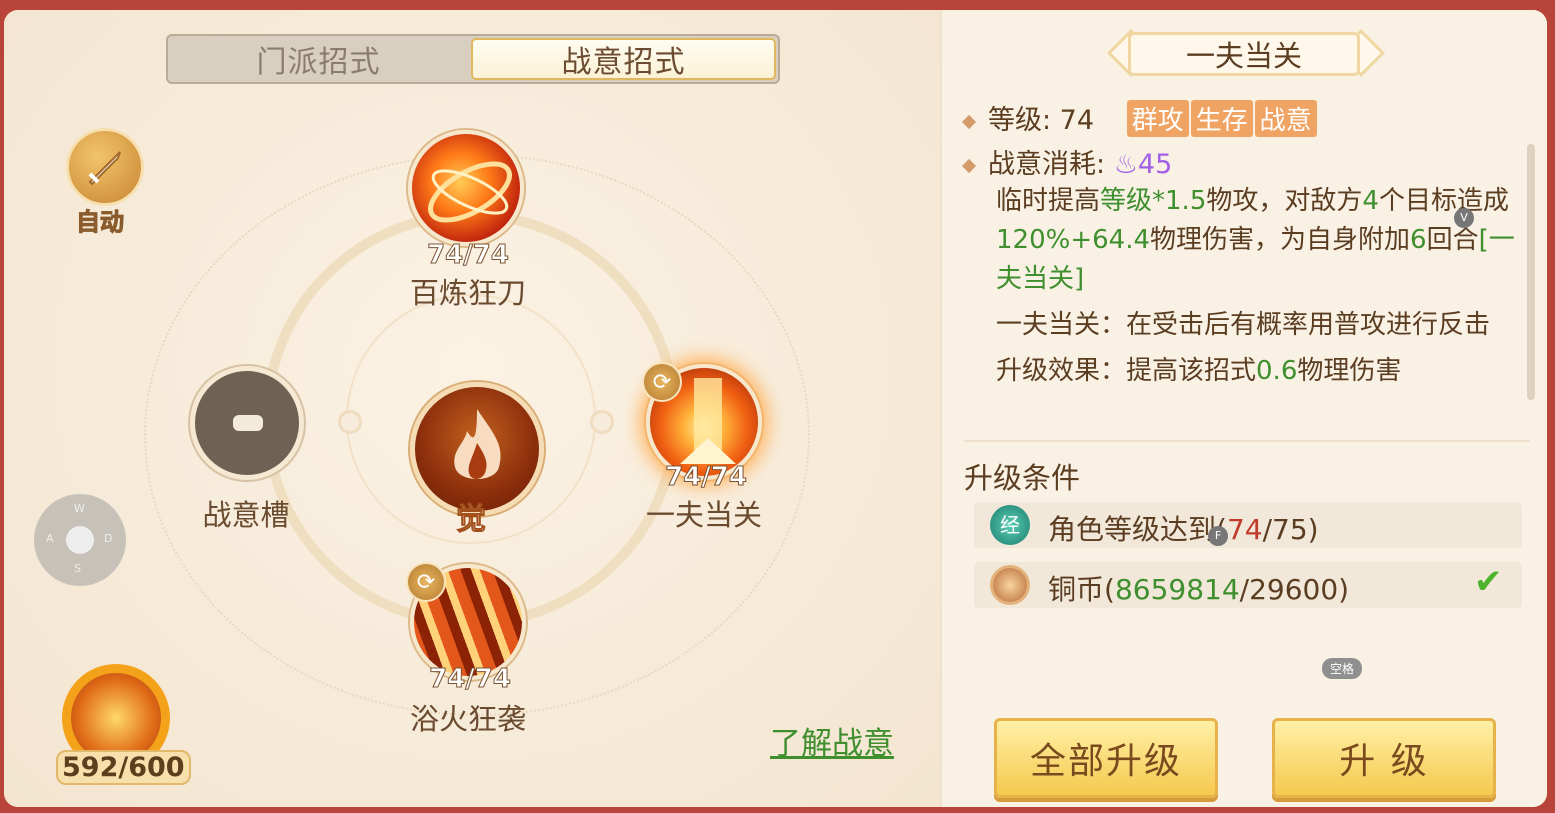 The image size is (1555, 813). I want to click on desc-text: 临时提高, so click(1048, 201).